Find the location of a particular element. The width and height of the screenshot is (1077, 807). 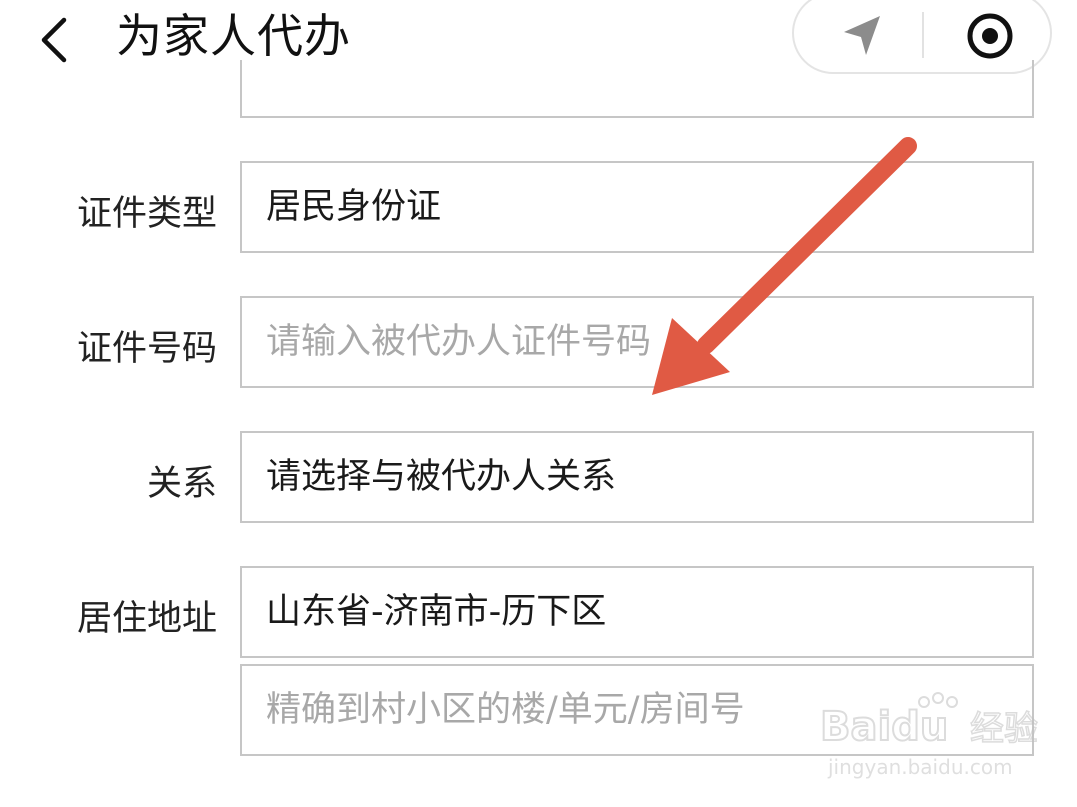

target-button is located at coordinates (990, 36).